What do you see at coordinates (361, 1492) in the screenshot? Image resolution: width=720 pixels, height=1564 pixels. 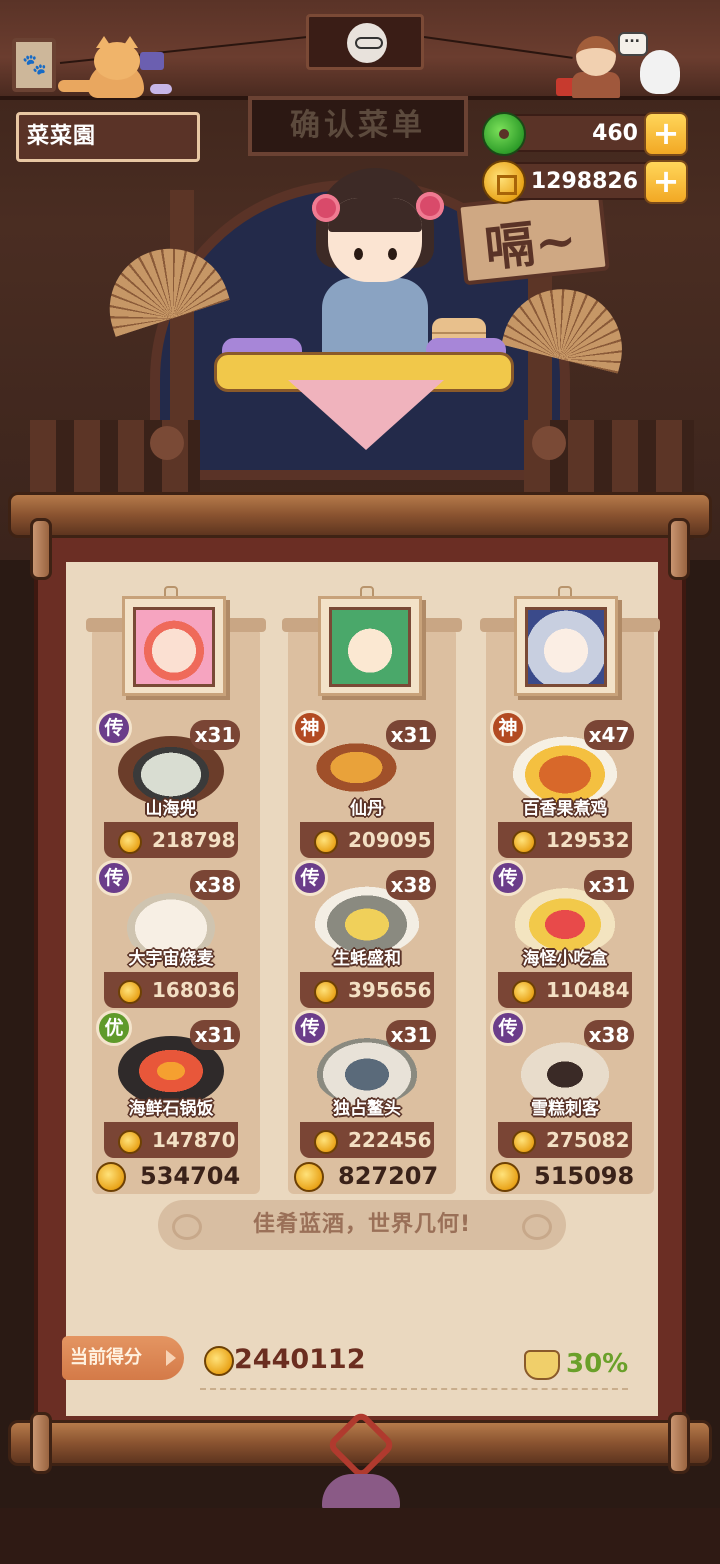 I see `tassel-icon` at bounding box center [361, 1492].